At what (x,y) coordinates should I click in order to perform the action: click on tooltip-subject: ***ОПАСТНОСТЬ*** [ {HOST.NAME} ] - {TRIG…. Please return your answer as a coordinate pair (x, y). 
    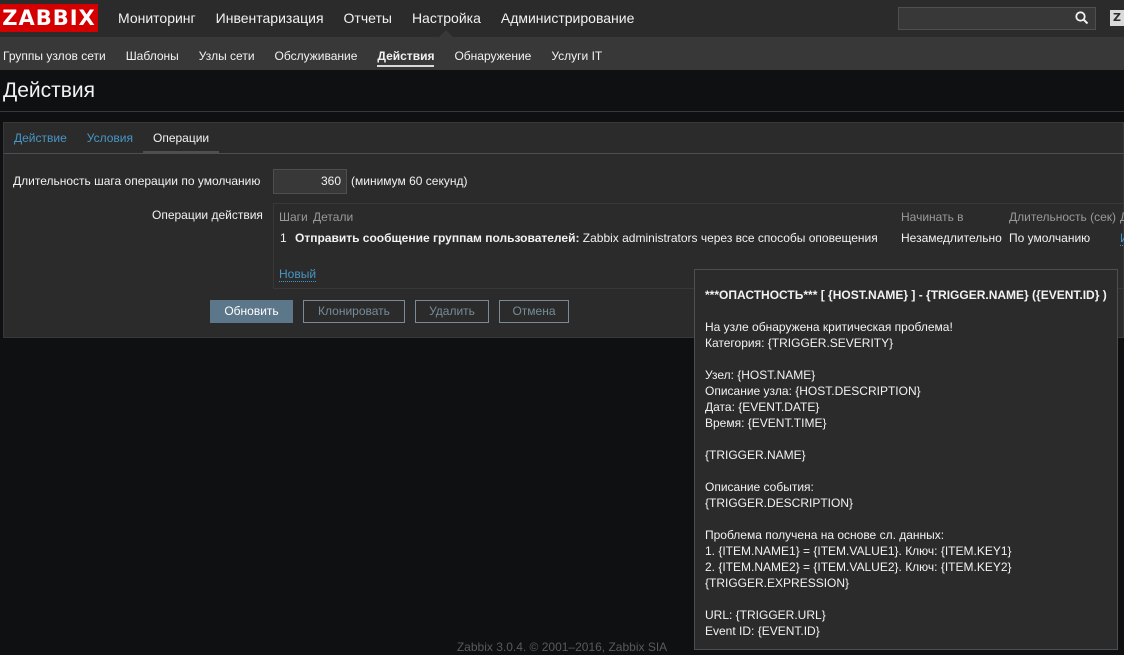
    Looking at the image, I should click on (906, 295).